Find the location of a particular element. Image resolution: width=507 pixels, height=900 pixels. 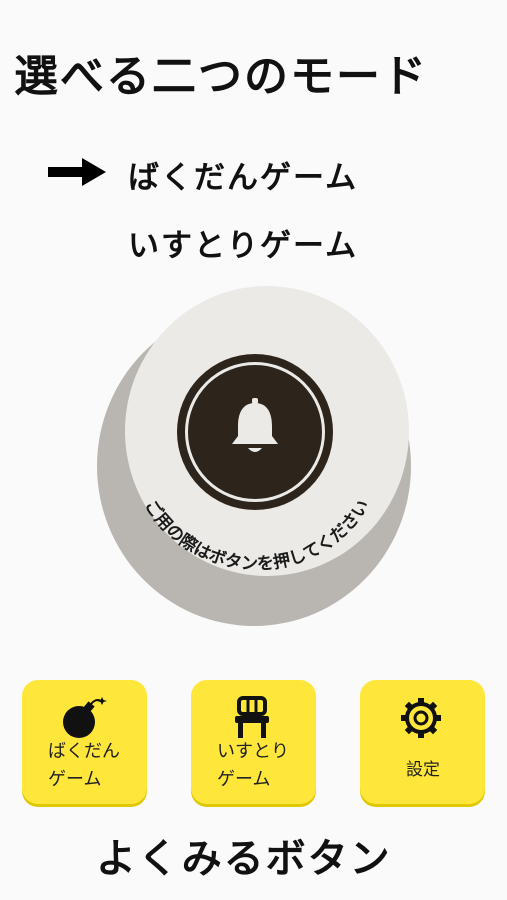

svg-text: ご用の際はボタンを押してください is located at coordinates (257, 535).